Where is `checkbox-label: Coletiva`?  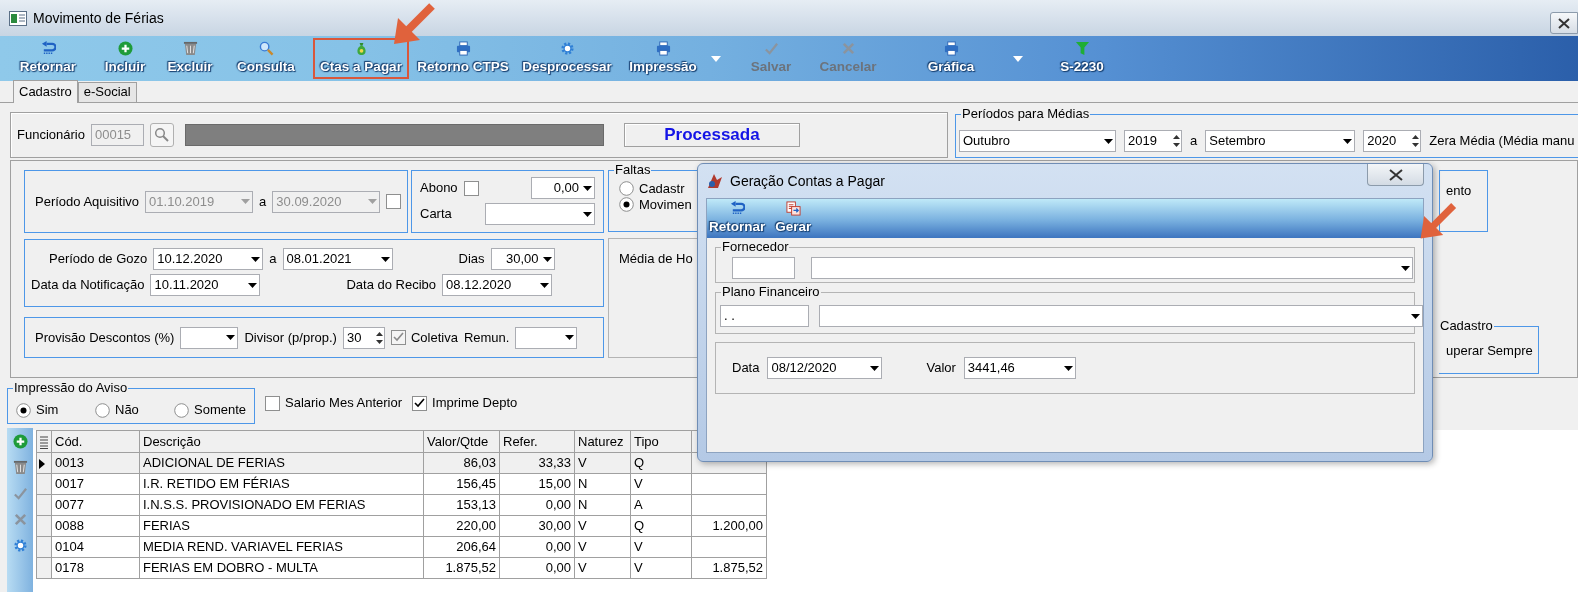 checkbox-label: Coletiva is located at coordinates (434, 337).